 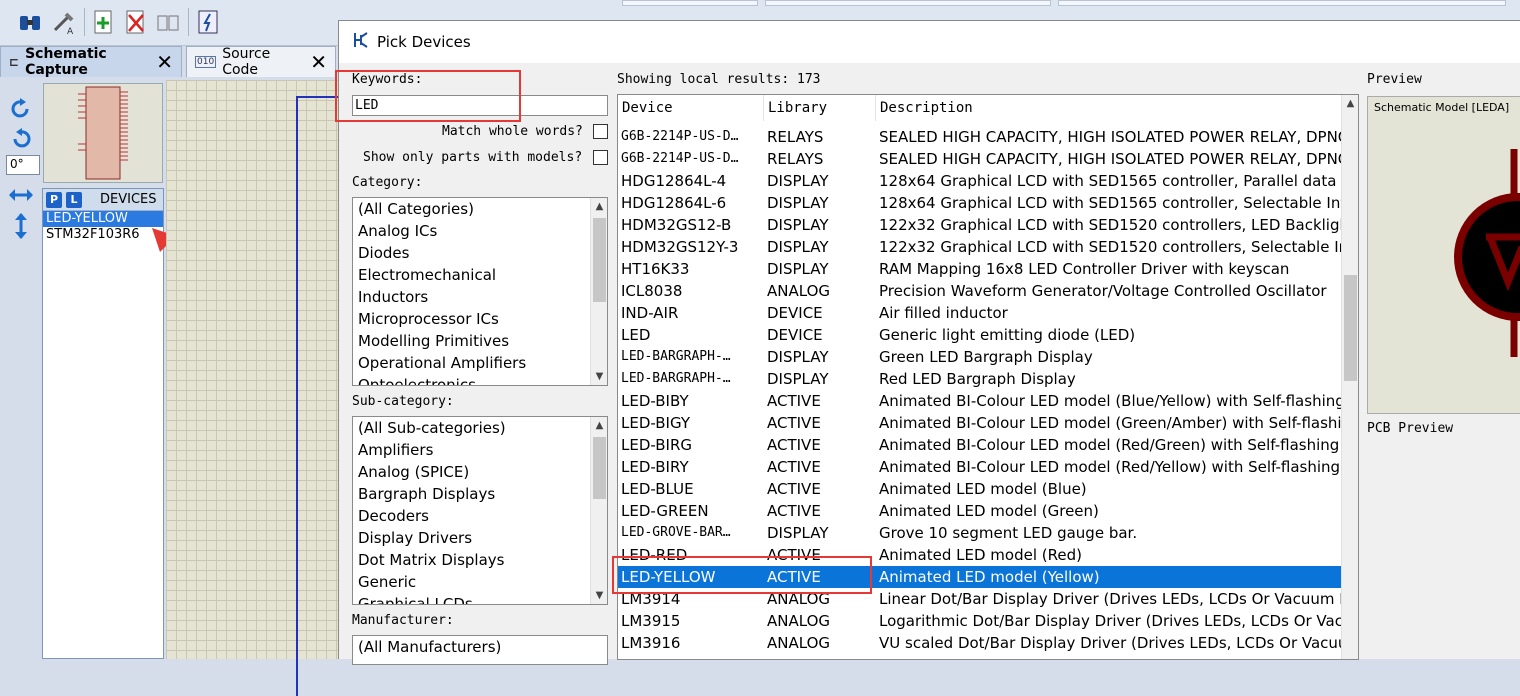 What do you see at coordinates (480, 428) in the screenshot?
I see `subcategory-item: (All Sub-categories)` at bounding box center [480, 428].